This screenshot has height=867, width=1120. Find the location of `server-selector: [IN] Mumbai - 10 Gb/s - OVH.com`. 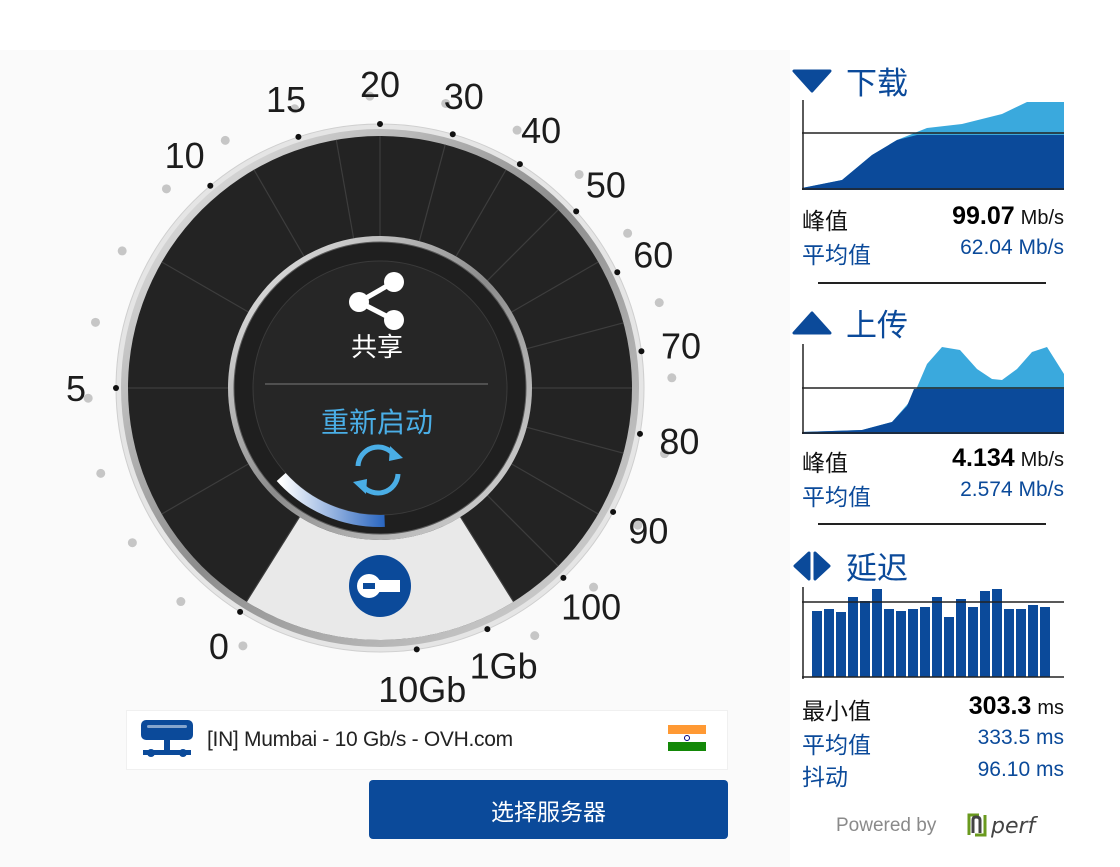

server-selector: [IN] Mumbai - 10 Gb/s - OVH.com is located at coordinates (427, 740).